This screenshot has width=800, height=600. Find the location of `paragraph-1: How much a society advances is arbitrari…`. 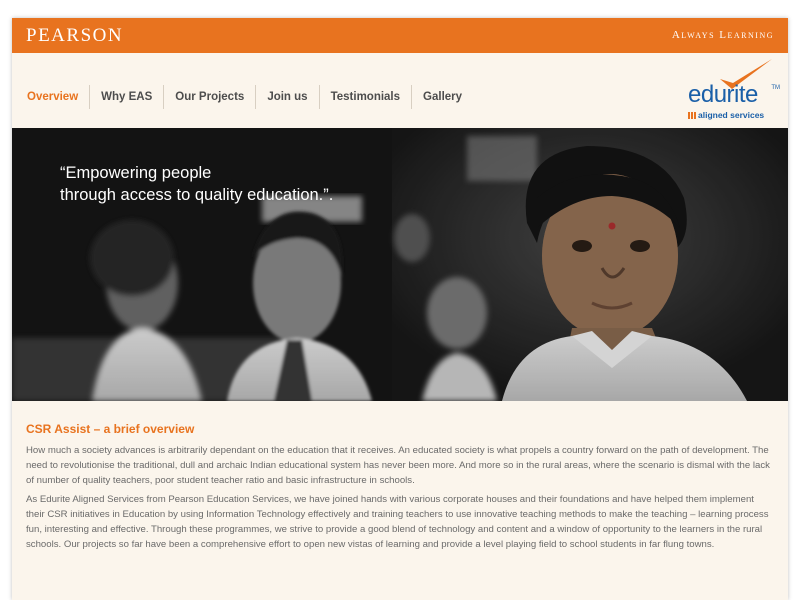

paragraph-1: How much a society advances is arbitrari… is located at coordinates (398, 465).